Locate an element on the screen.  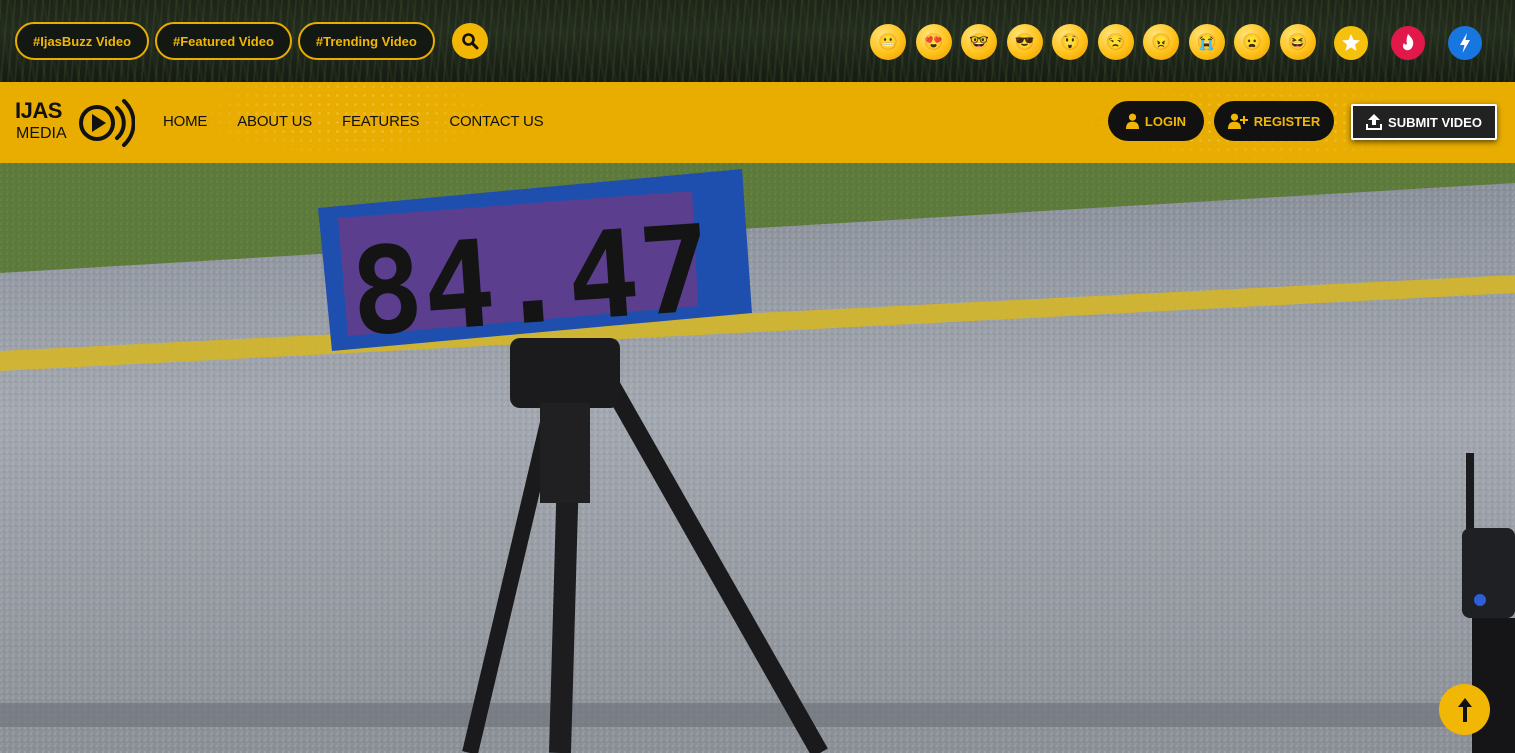
submit-video-label: SUBMIT VIDEO is located at coordinates (1435, 122).